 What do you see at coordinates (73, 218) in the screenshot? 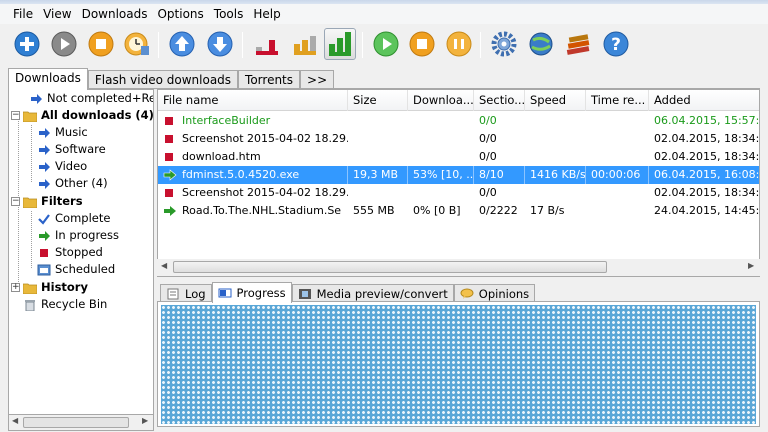
I see `tree-item-complete: Complete` at bounding box center [73, 218].